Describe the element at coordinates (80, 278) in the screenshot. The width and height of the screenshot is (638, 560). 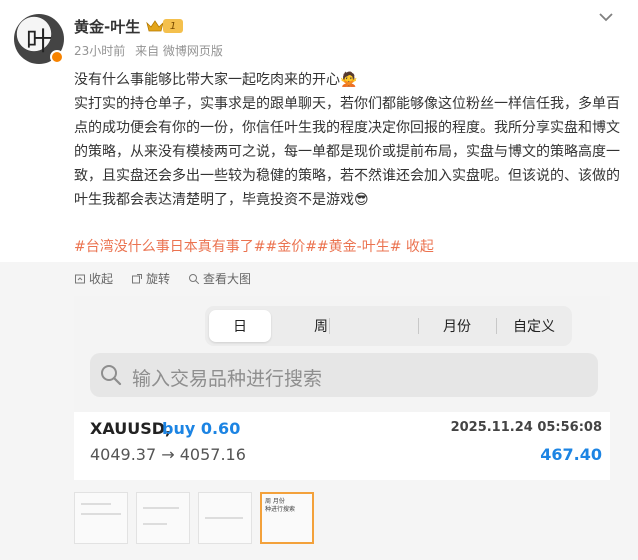
I see `collapse-icon` at that location.